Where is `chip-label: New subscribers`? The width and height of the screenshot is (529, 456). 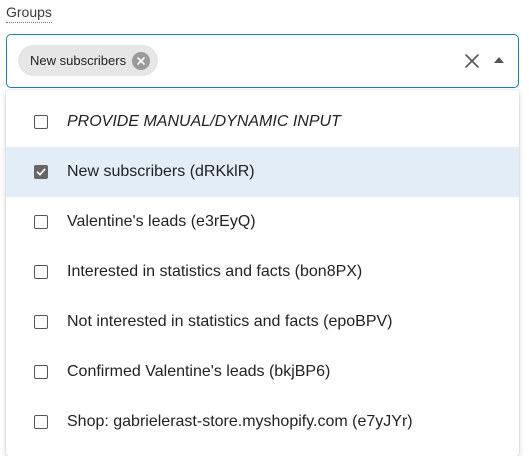 chip-label: New subscribers is located at coordinates (78, 60).